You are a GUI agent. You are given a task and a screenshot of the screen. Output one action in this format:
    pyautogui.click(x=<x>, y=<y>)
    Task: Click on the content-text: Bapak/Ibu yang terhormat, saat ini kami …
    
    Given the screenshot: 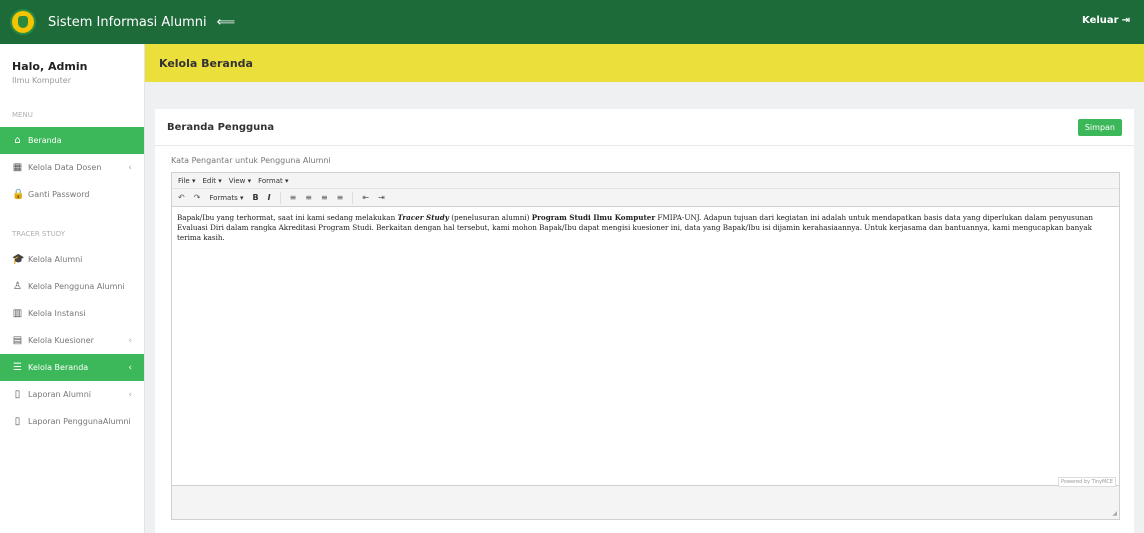 What is the action you would take?
    pyautogui.click(x=287, y=217)
    